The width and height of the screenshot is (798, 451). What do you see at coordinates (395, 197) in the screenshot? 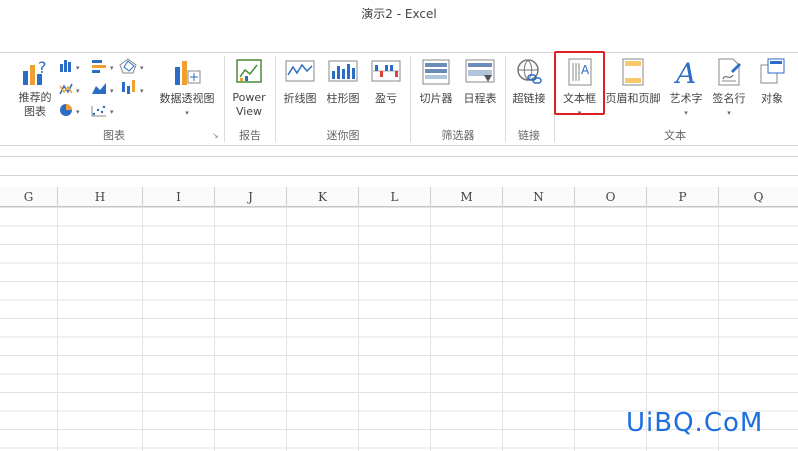
I see `column-header: L` at bounding box center [395, 197].